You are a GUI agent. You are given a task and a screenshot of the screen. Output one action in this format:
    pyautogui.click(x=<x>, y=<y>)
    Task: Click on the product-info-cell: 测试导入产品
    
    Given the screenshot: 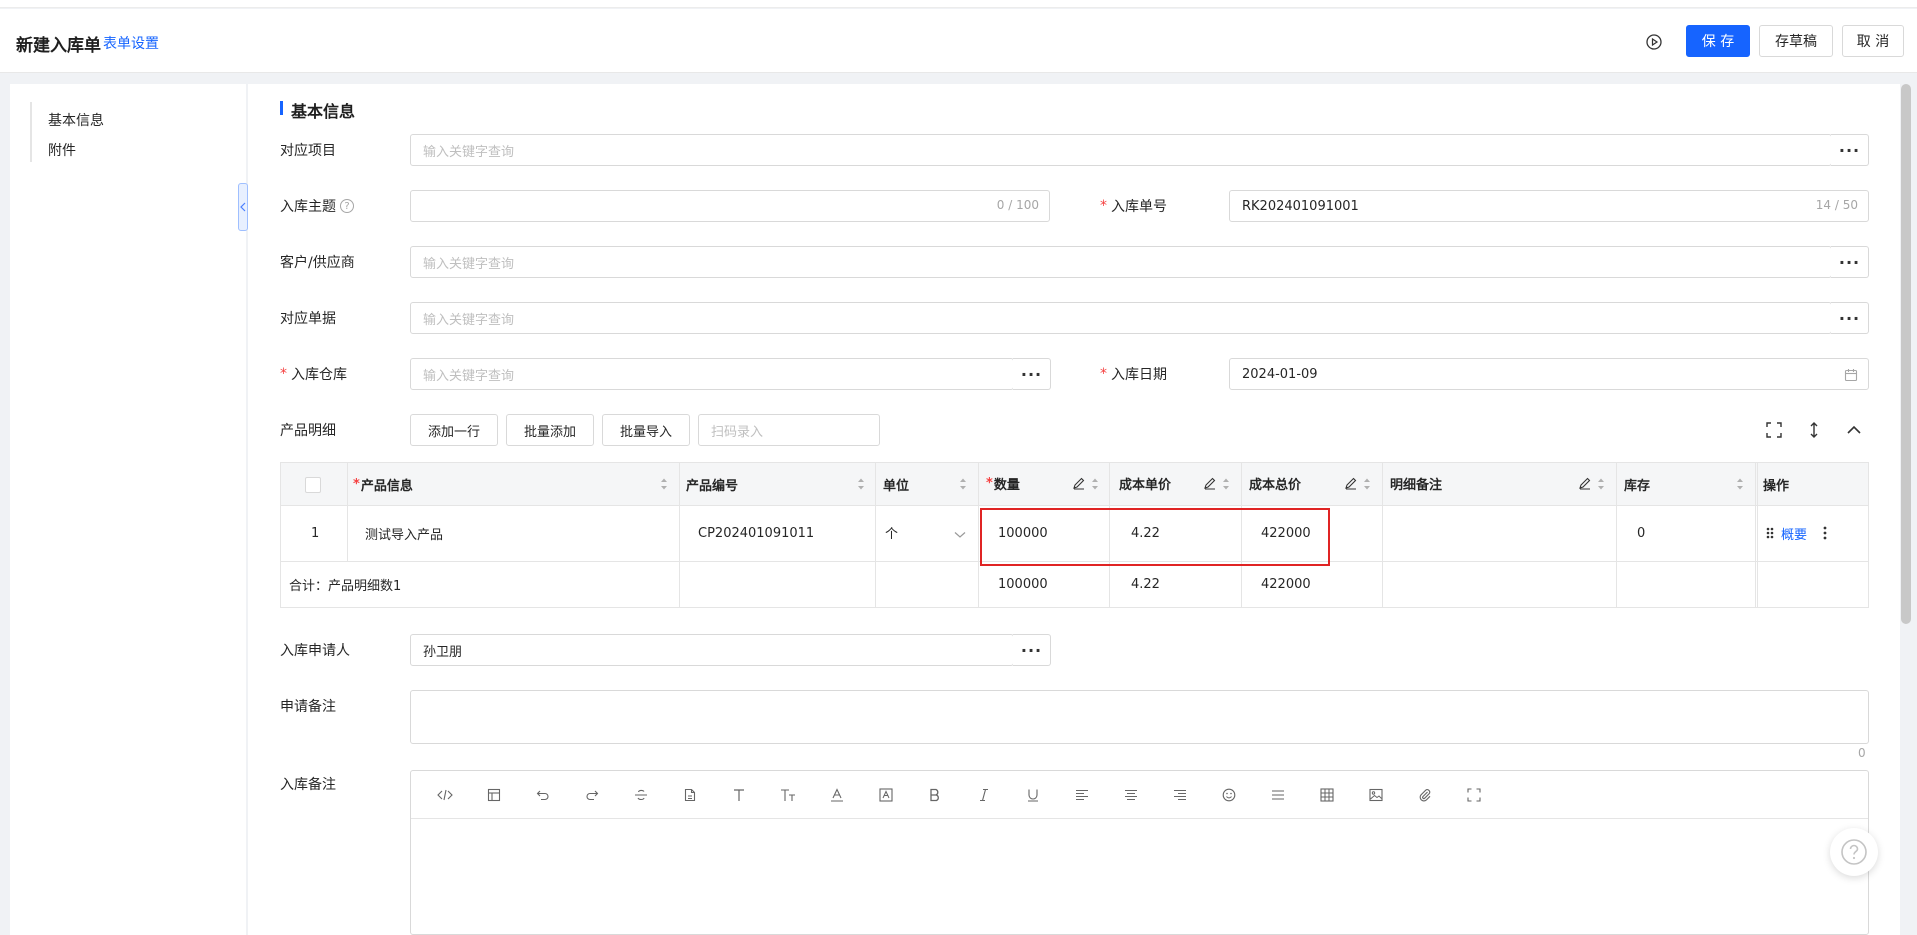 What is the action you would take?
    pyautogui.click(x=404, y=533)
    